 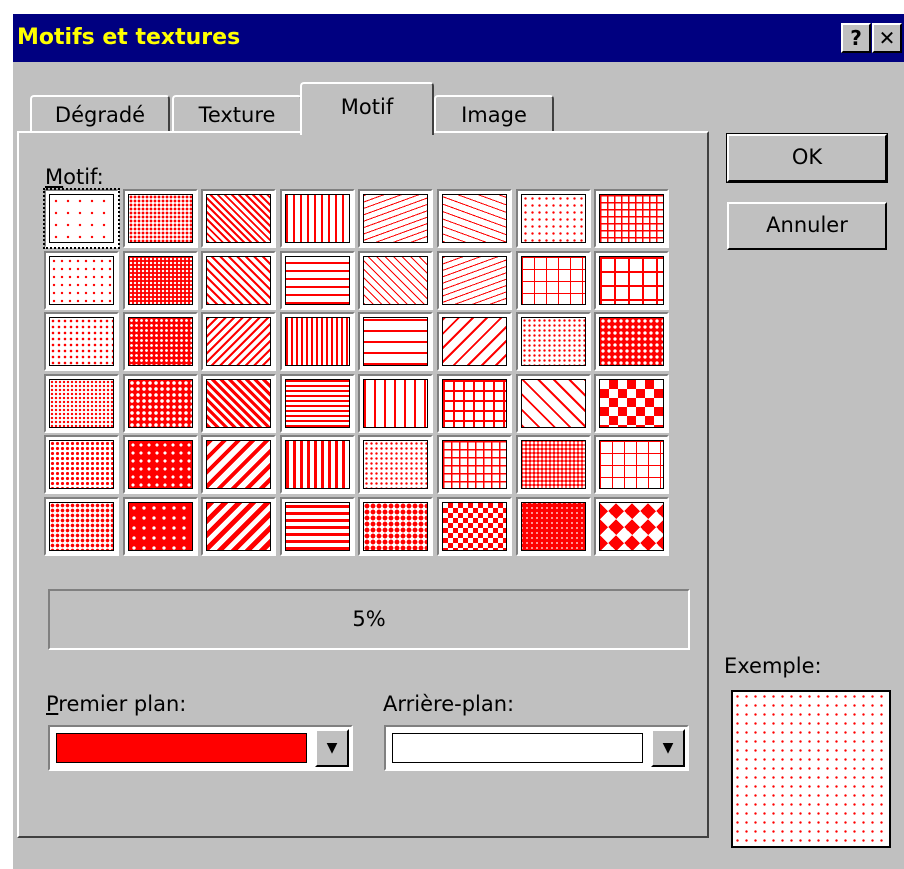 I want to click on tab-texture-label: Texture, so click(x=237, y=115).